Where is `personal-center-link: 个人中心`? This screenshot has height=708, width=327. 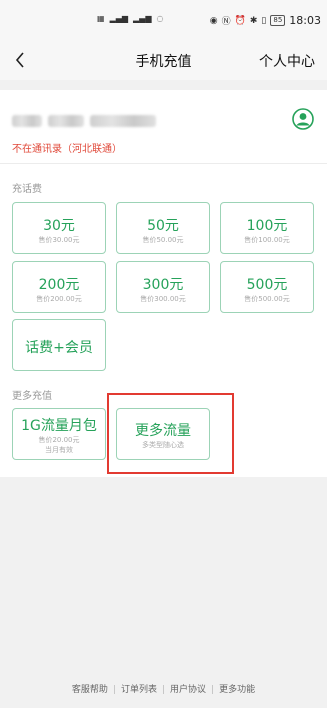 personal-center-link: 个人中心 is located at coordinates (287, 61).